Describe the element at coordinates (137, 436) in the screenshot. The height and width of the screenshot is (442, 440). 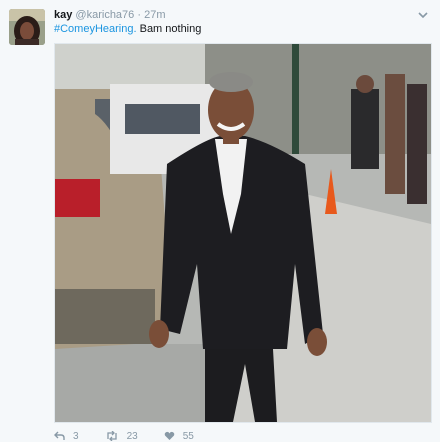
I see `tweet-actions: 3 23 55` at that location.